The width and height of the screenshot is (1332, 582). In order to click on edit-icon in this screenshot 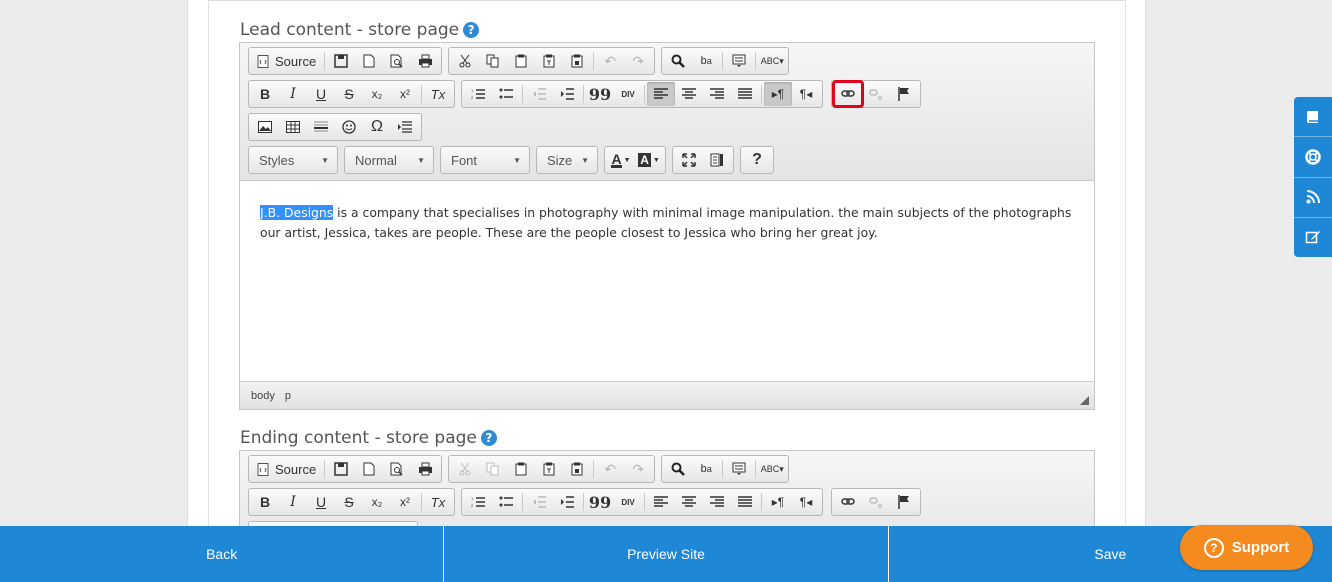, I will do `click(1313, 237)`.